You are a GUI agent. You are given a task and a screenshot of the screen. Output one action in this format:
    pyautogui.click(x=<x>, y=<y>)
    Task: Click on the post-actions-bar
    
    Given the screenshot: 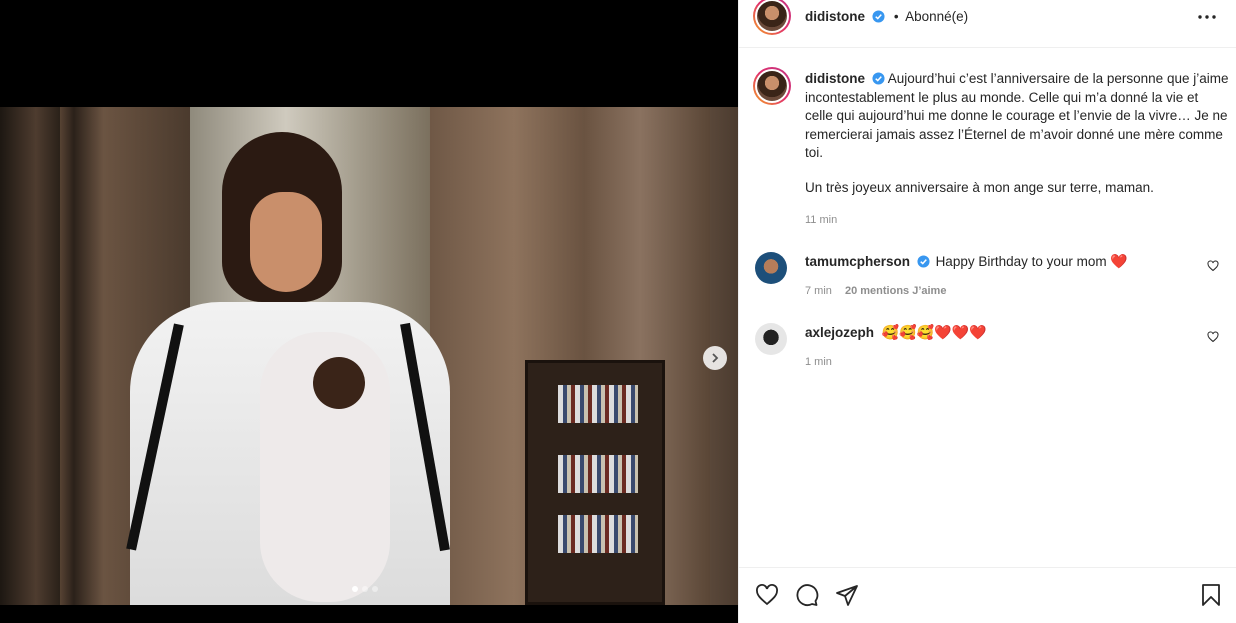 What is the action you would take?
    pyautogui.click(x=987, y=595)
    